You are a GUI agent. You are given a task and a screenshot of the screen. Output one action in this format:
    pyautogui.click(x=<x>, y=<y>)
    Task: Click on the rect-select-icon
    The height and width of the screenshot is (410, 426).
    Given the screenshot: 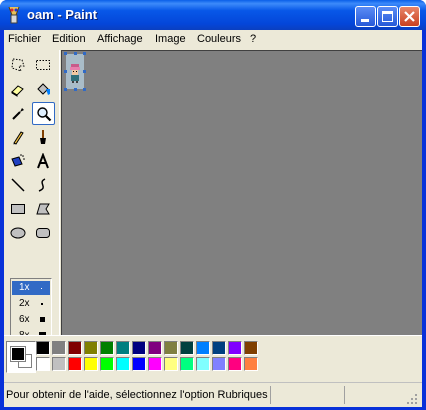 What is the action you would take?
    pyautogui.click(x=43, y=65)
    